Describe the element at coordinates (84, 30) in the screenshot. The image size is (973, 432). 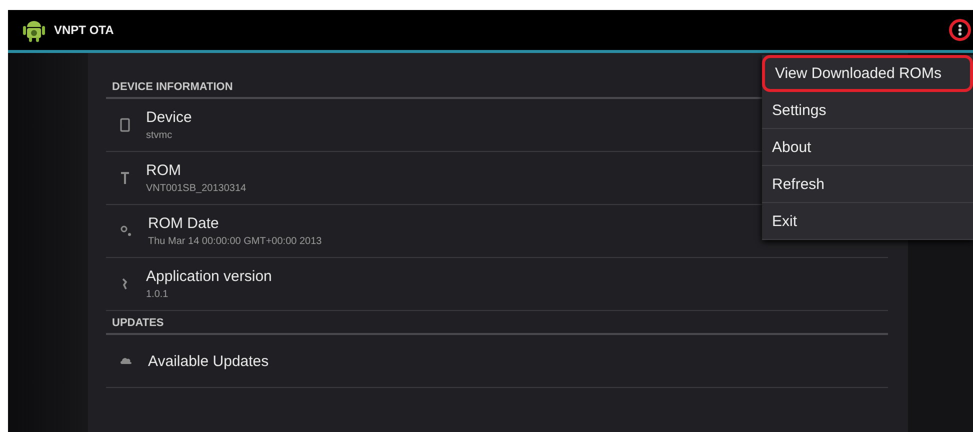
I see `app-title: VNPT OTA` at that location.